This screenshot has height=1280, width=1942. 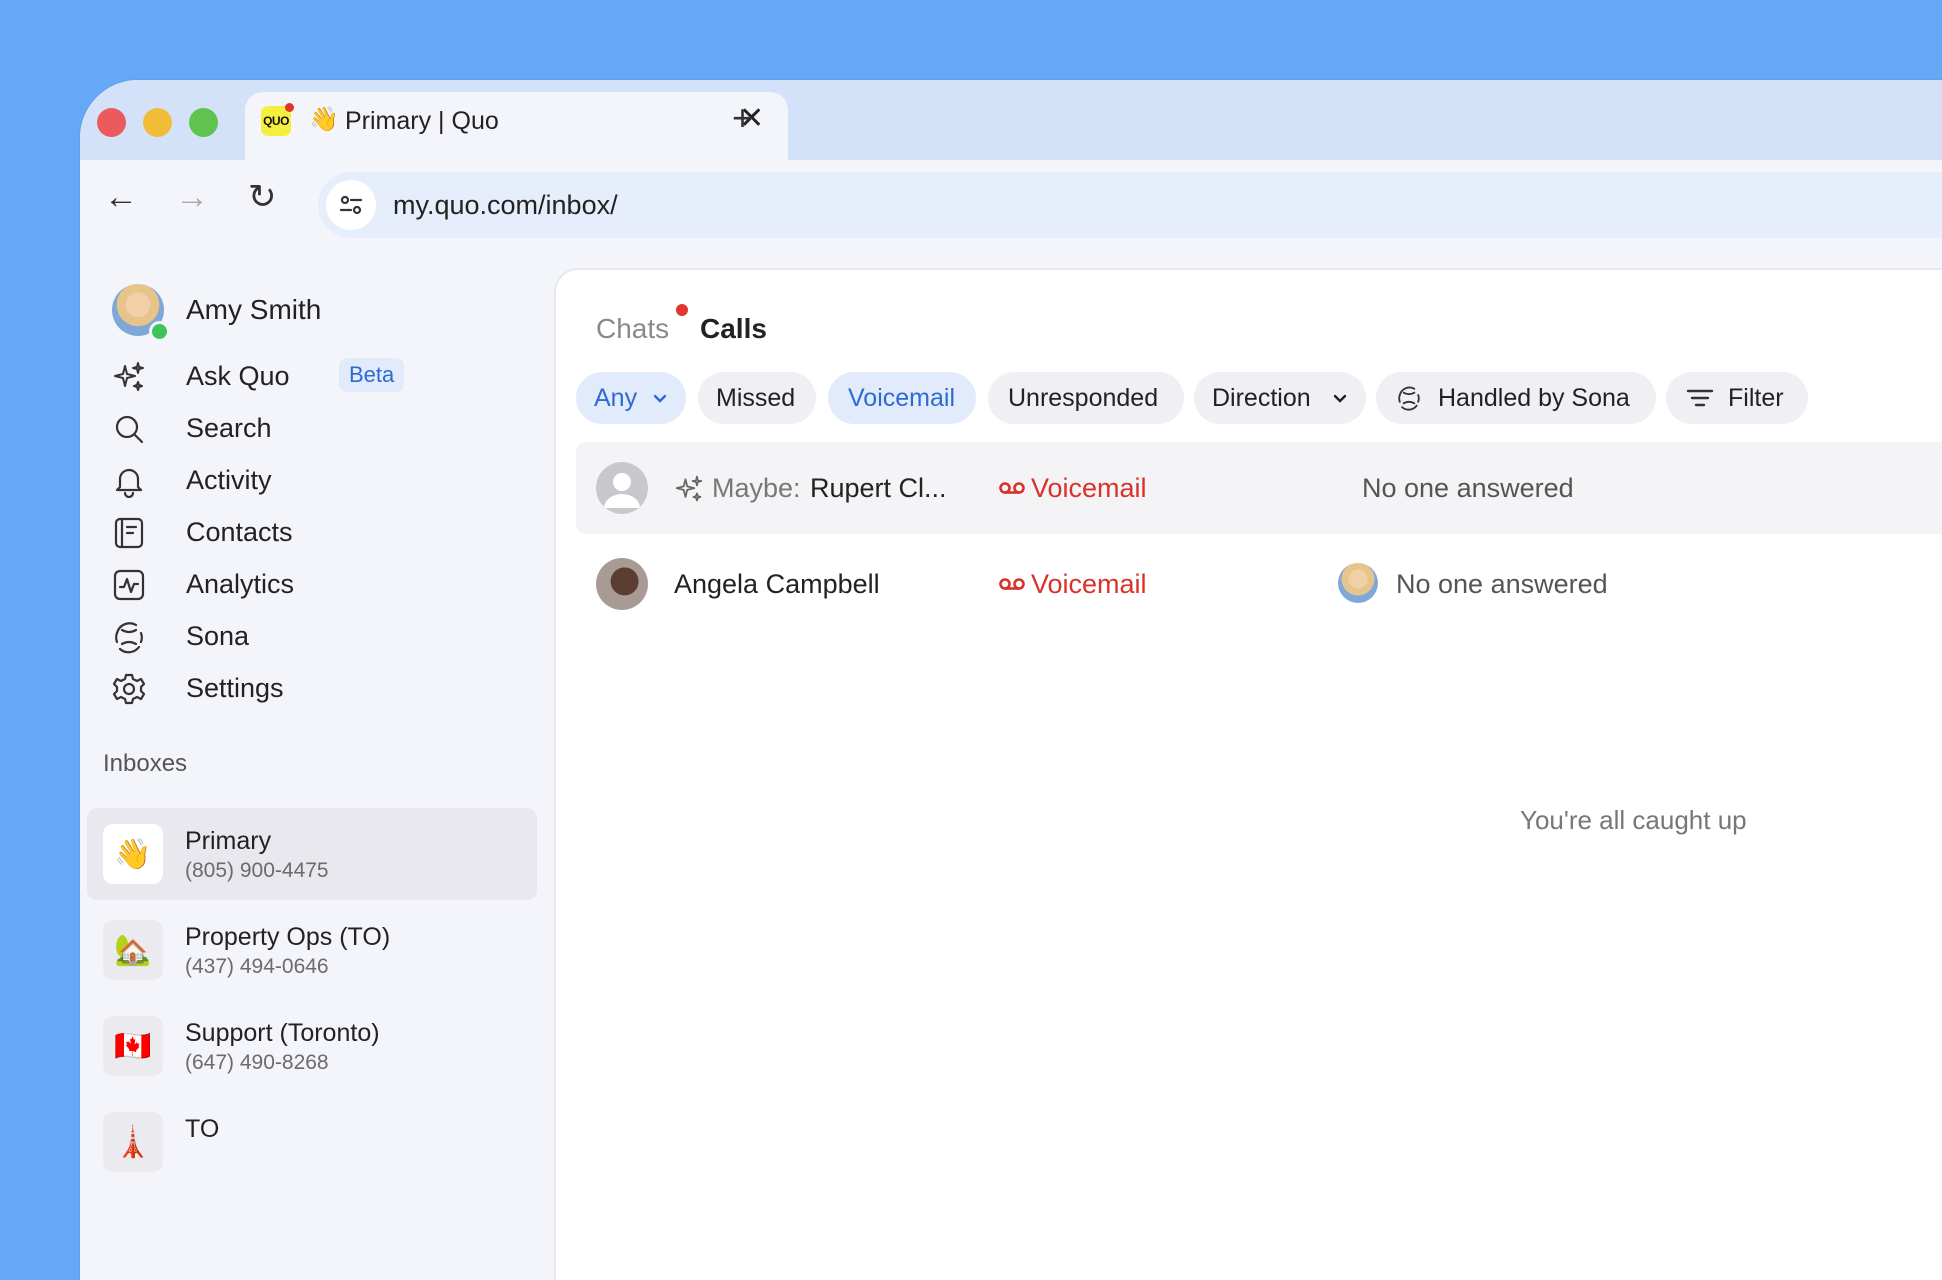 What do you see at coordinates (257, 870) in the screenshot?
I see `inbox-number: (805) 900-4475` at bounding box center [257, 870].